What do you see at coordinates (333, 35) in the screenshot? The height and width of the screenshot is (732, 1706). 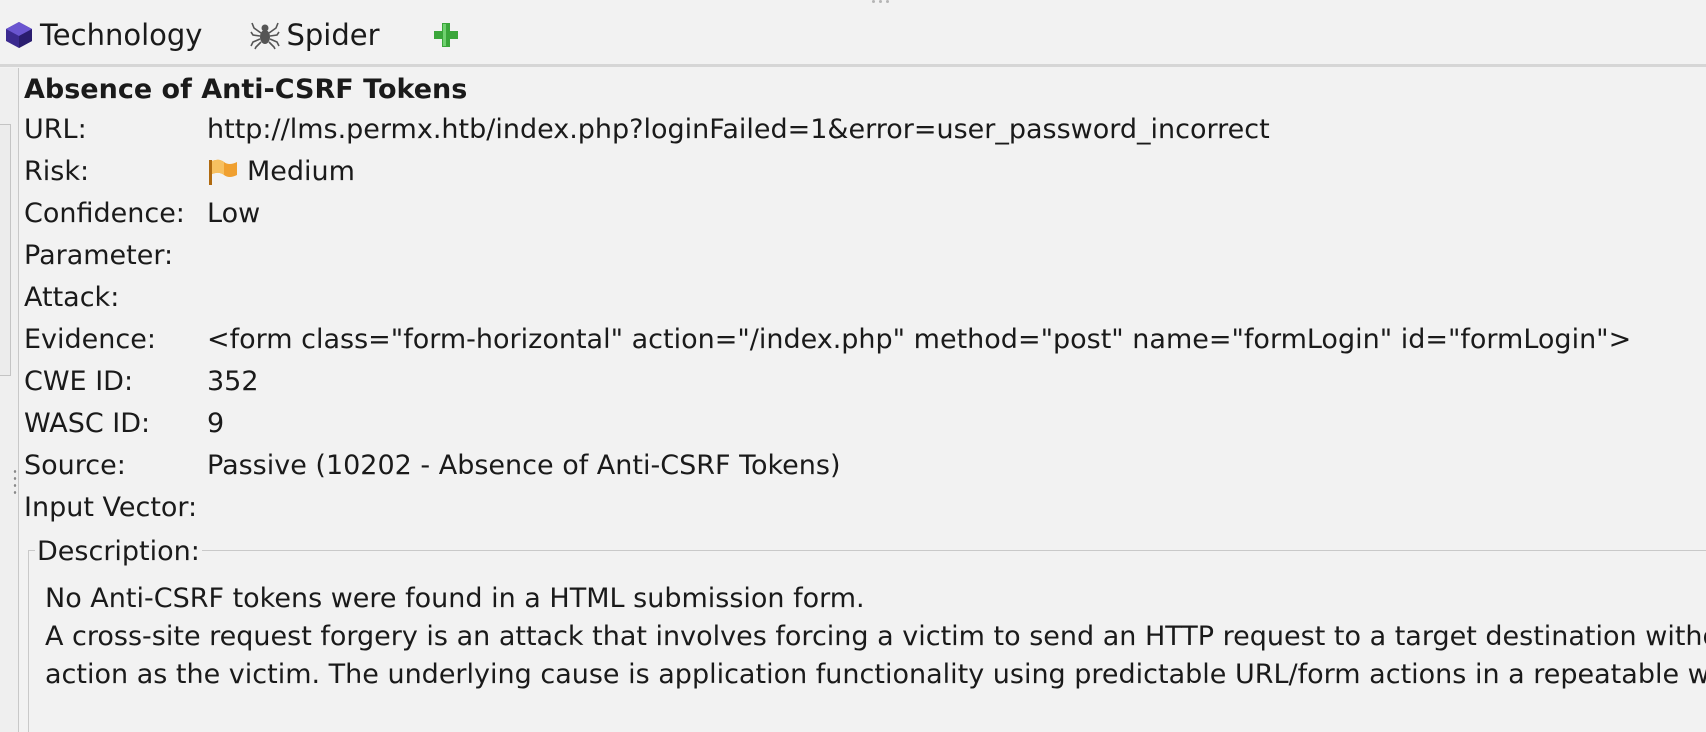 I see `tab-spider-label: Spider` at bounding box center [333, 35].